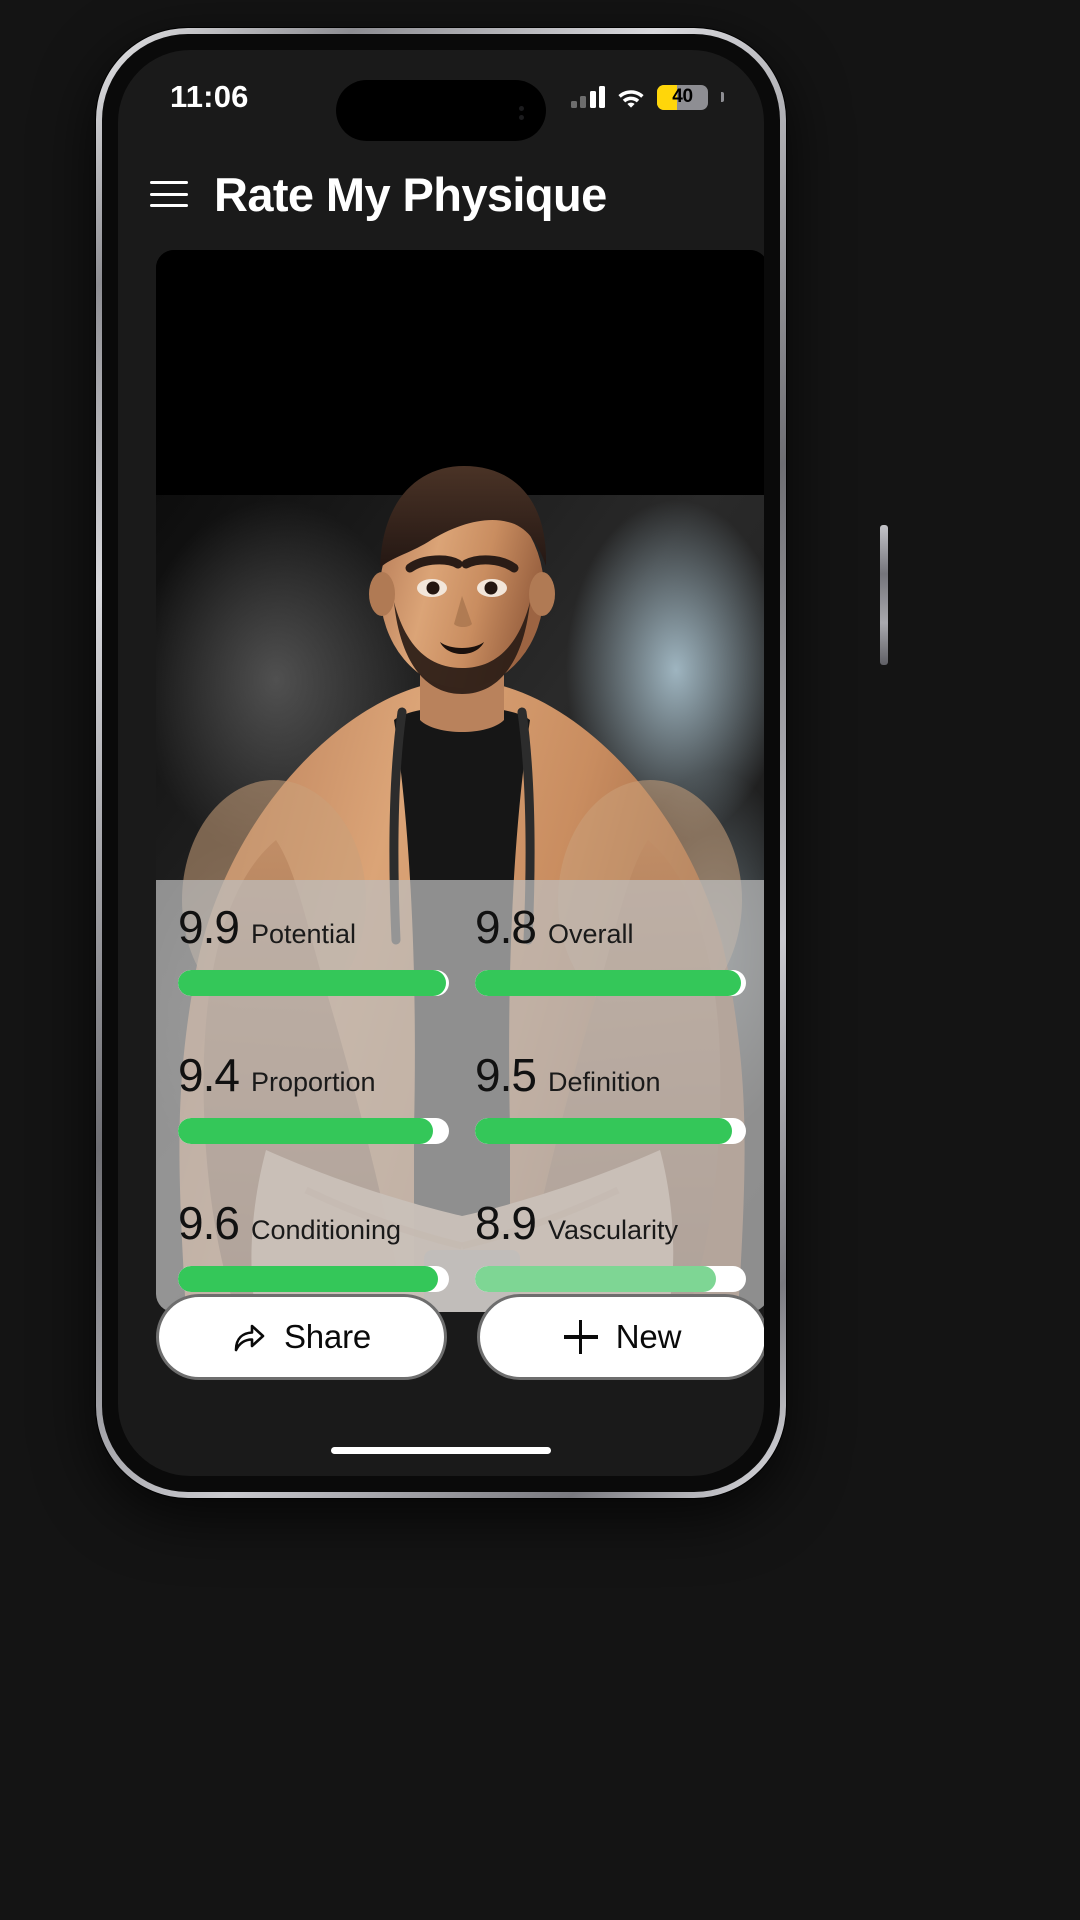 This screenshot has height=1920, width=1080. I want to click on score-heading: 9.5 Definition, so click(610, 1075).